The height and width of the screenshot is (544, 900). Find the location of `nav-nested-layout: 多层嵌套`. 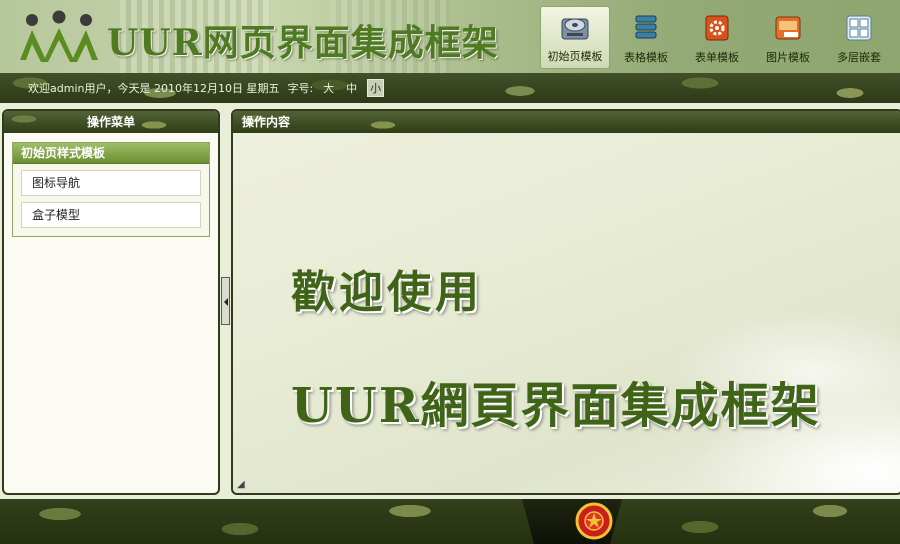

nav-nested-layout: 多层嵌套 is located at coordinates (859, 37).